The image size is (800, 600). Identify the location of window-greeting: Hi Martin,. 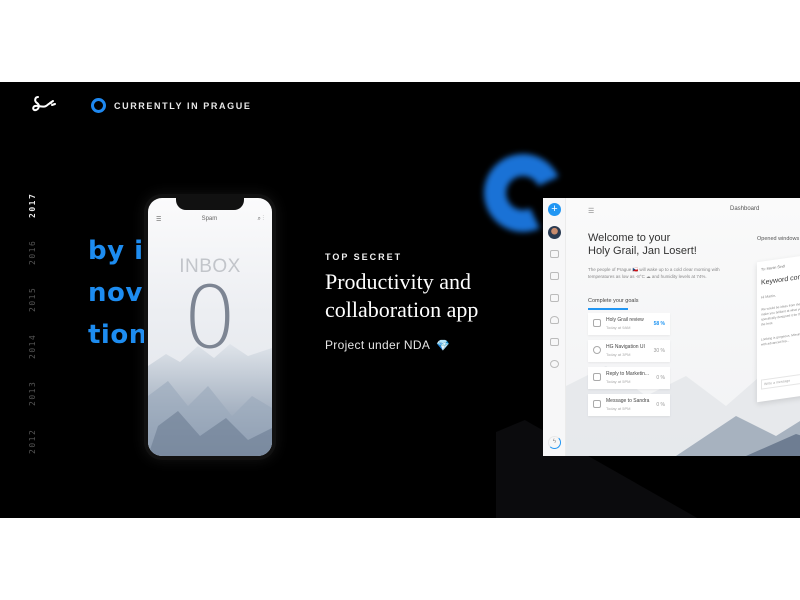
(768, 296).